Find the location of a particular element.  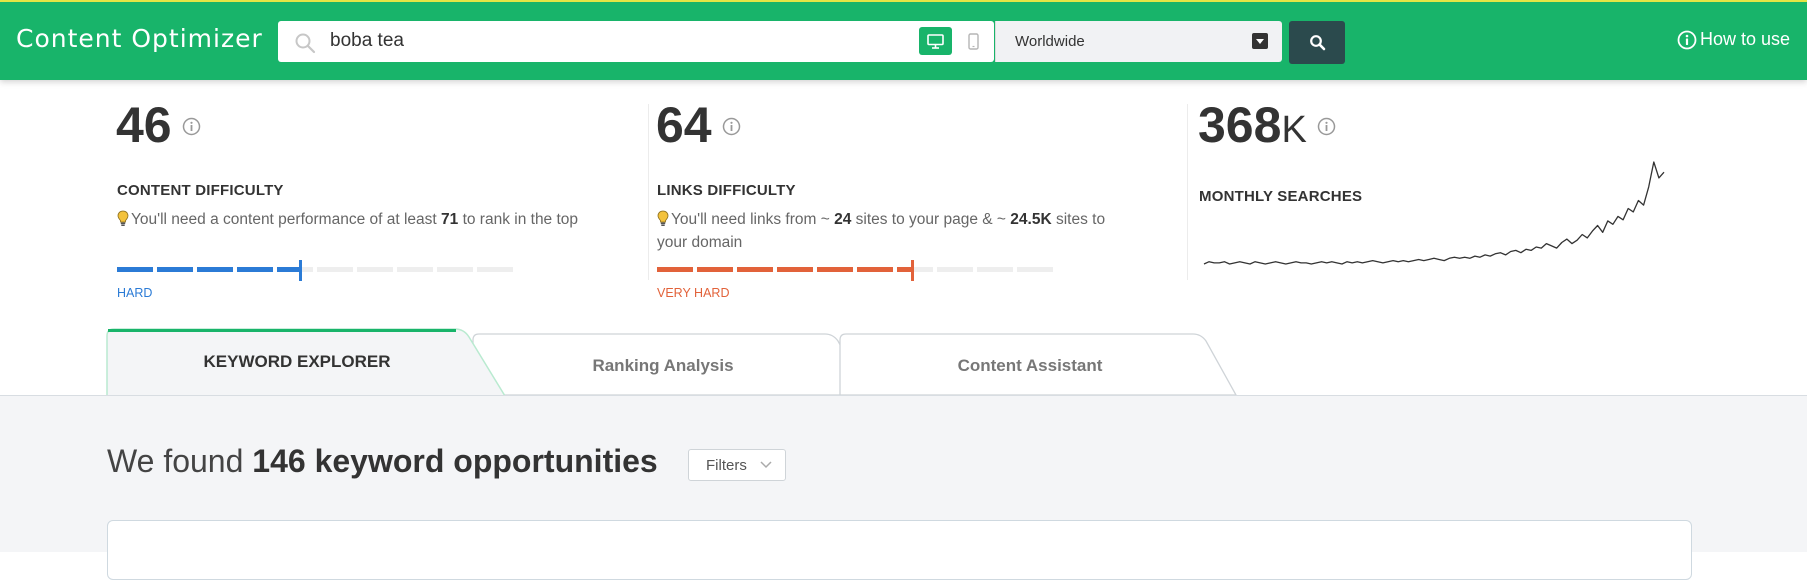

how-to-use-link: How to use is located at coordinates (1733, 39).